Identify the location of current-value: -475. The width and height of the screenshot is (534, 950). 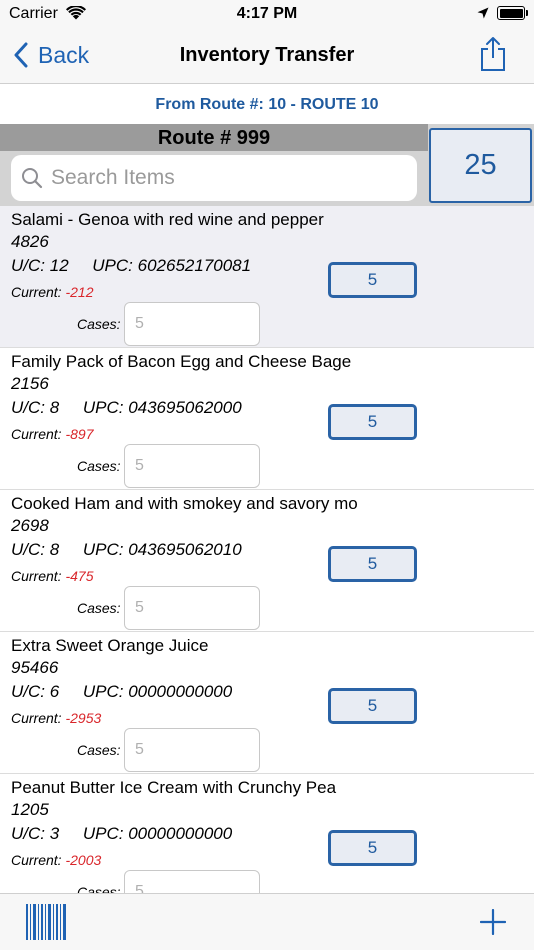
(79, 576).